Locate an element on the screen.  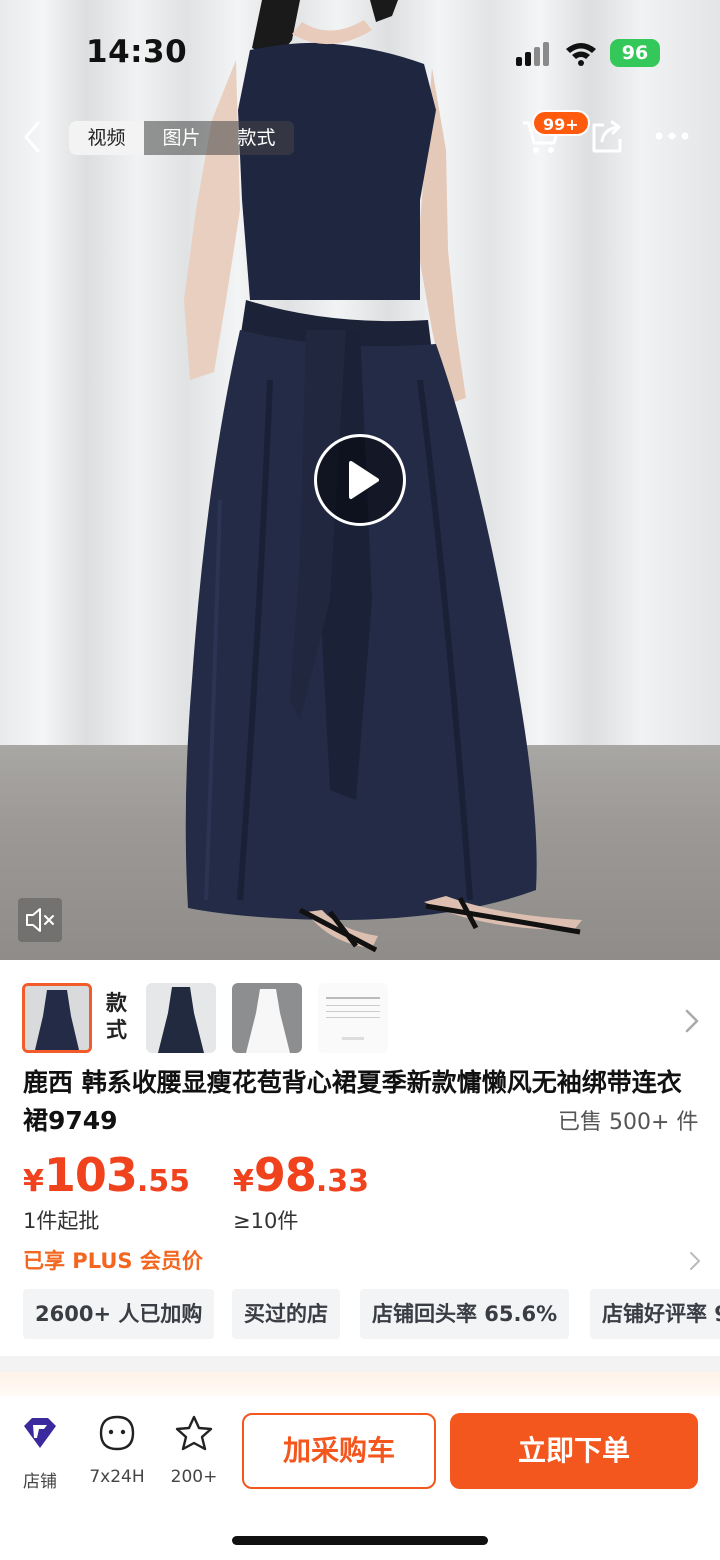
price-tier-1: ¥103.55 is located at coordinates (107, 1175).